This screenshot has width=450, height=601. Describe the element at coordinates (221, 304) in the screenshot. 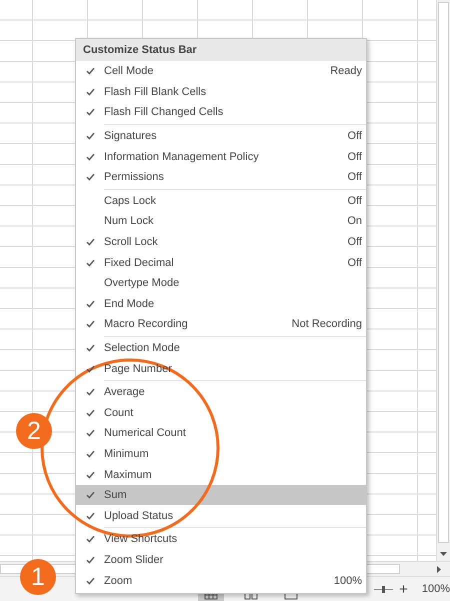

I see `menu-item: End Mode` at that location.